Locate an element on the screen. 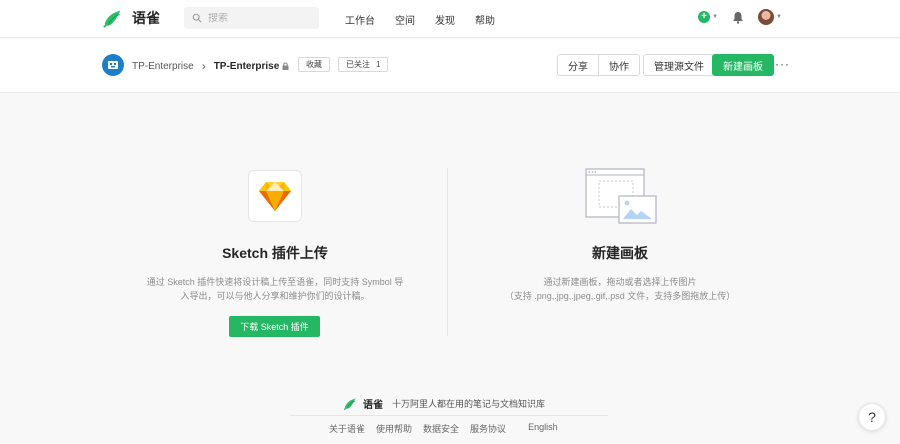 Image resolution: width=900 pixels, height=444 pixels. plus-circle-icon: + is located at coordinates (704, 17).